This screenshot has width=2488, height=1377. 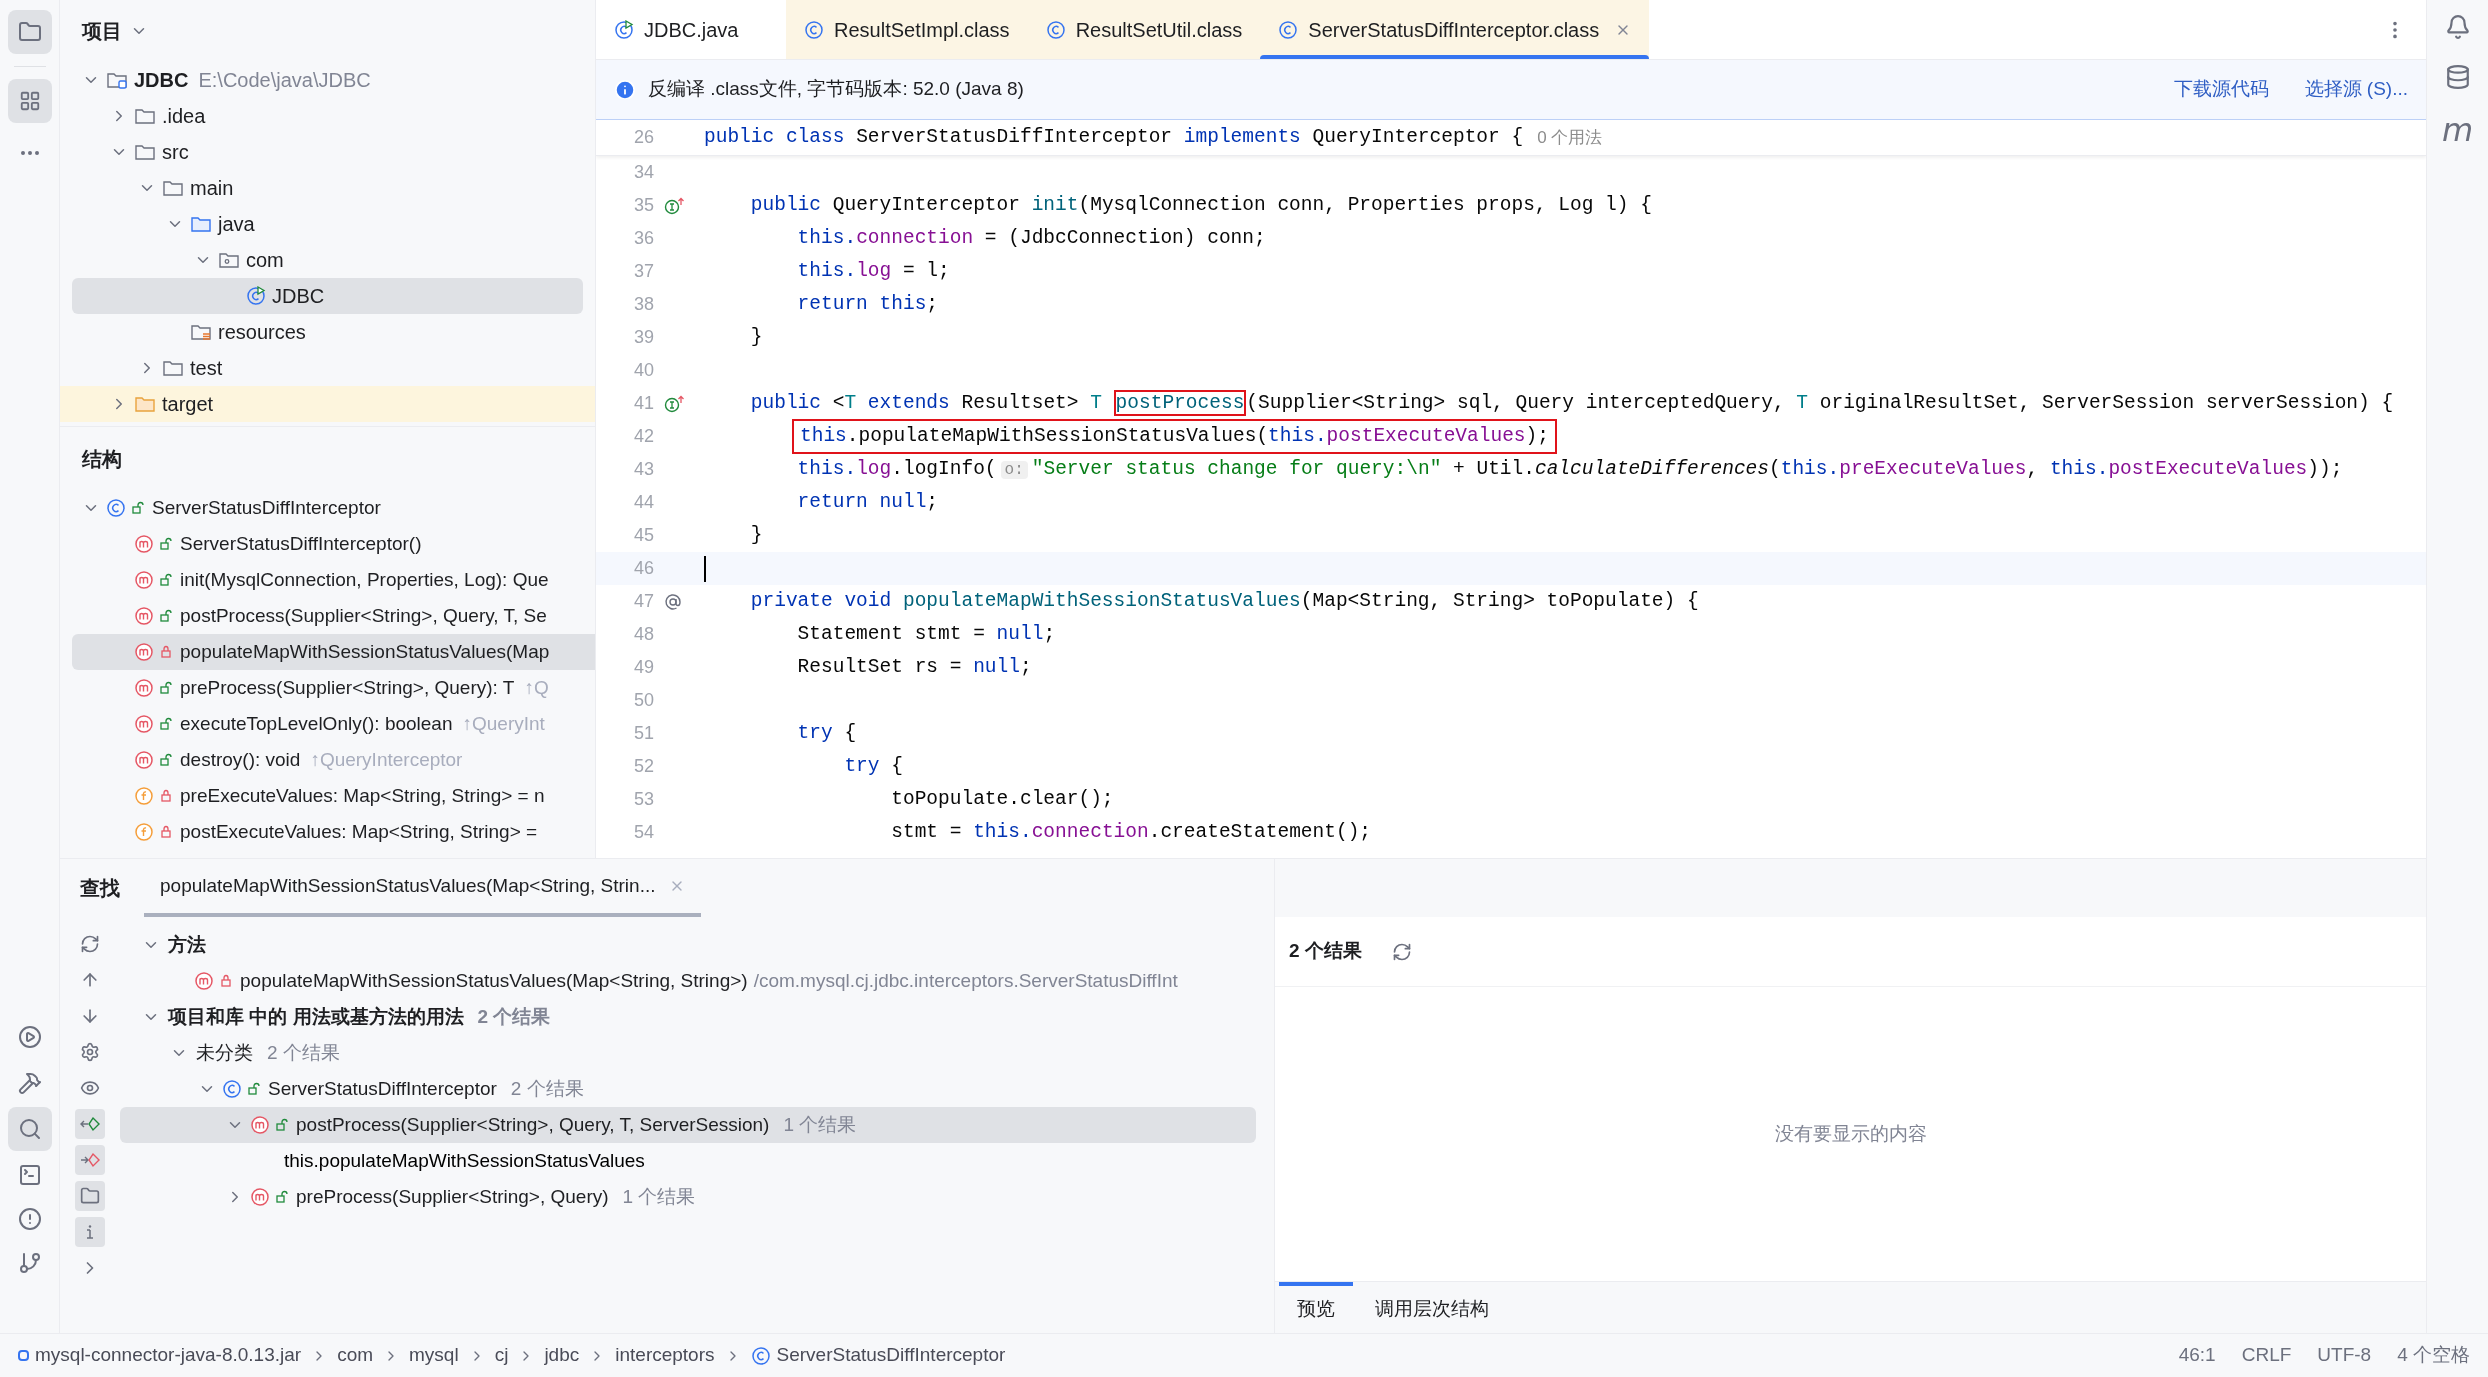 What do you see at coordinates (697, 1161) in the screenshot?
I see `result-item: this.populateMapWithSessionStatusValues` at bounding box center [697, 1161].